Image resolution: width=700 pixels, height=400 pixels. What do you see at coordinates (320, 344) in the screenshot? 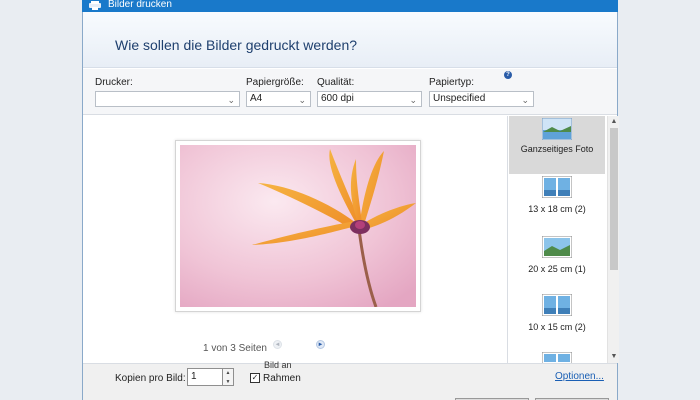
I see `next-page-button: ►` at bounding box center [320, 344].